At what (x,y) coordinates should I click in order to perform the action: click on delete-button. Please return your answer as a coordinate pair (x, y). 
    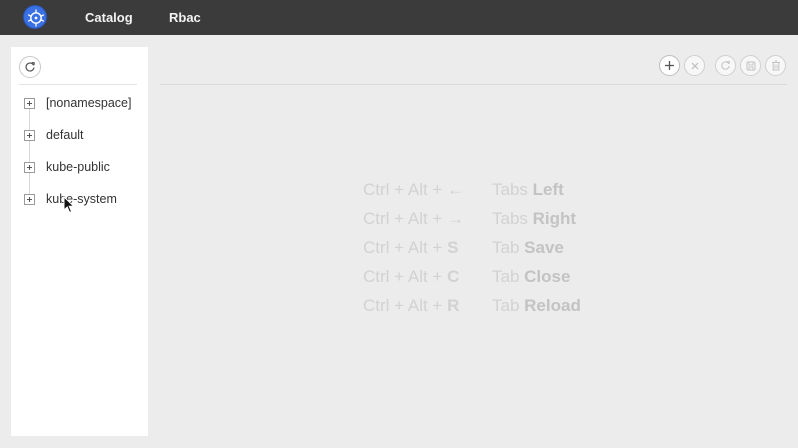
    Looking at the image, I should click on (775, 65).